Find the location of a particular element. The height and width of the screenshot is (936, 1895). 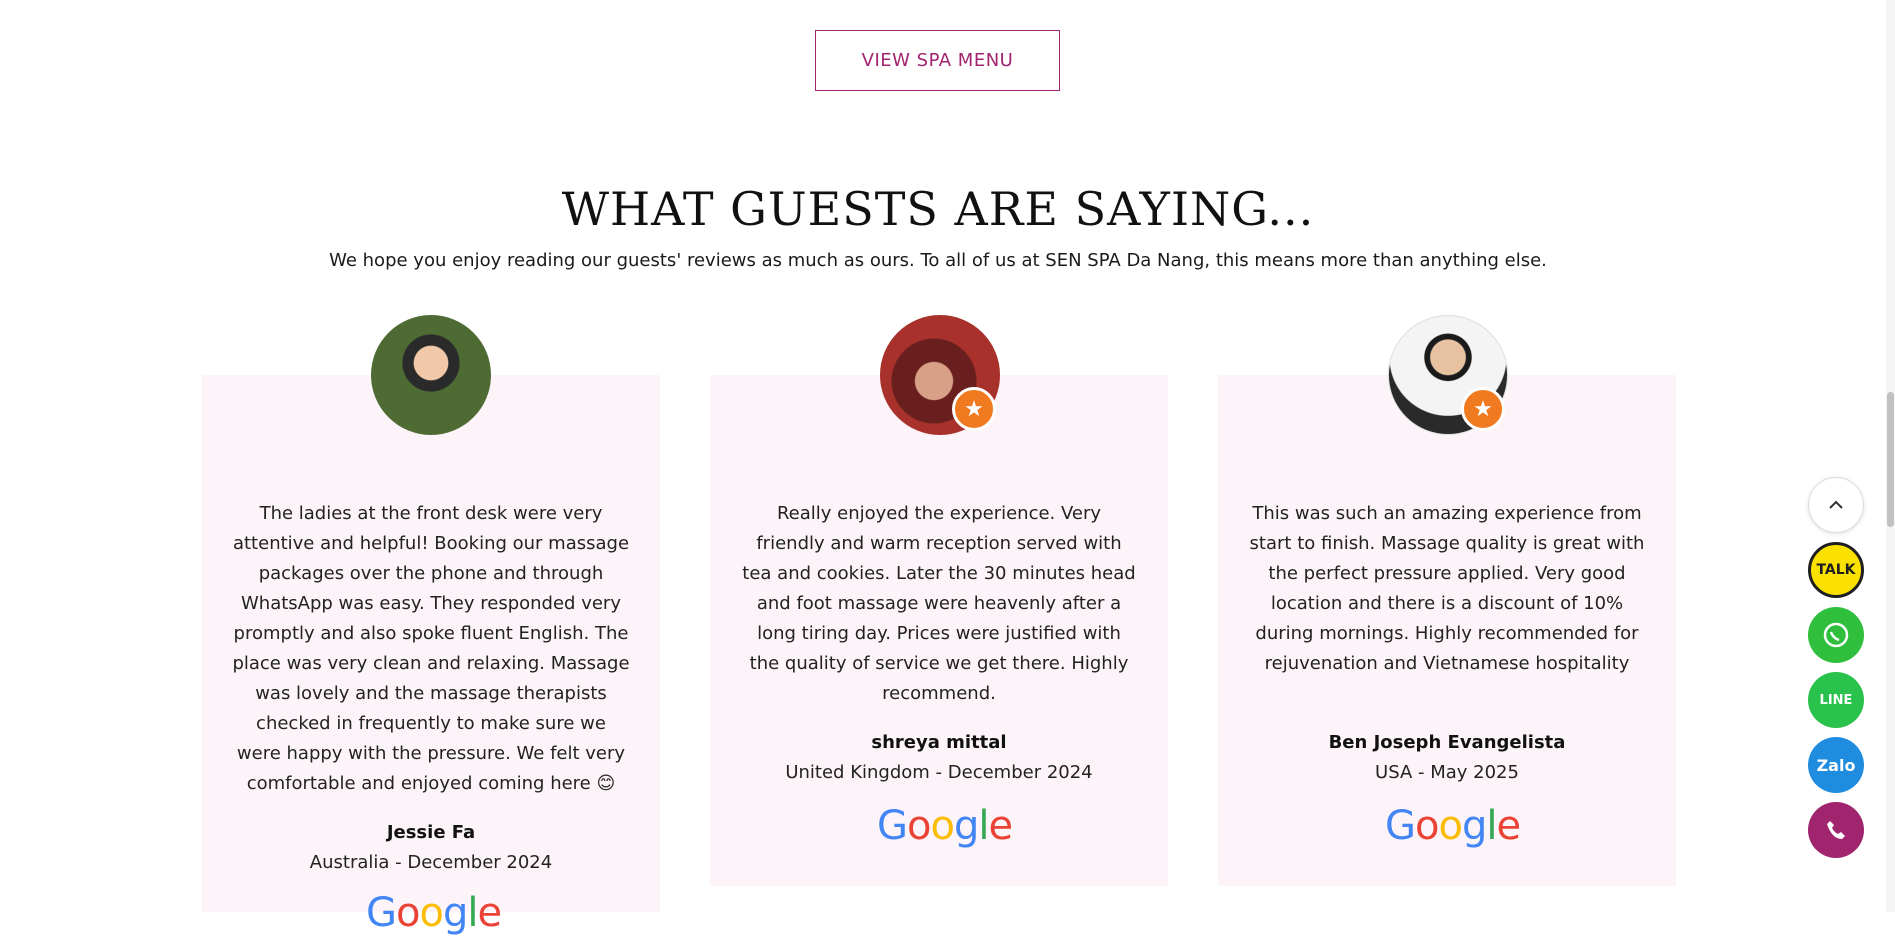

phone-icon is located at coordinates (1836, 830).